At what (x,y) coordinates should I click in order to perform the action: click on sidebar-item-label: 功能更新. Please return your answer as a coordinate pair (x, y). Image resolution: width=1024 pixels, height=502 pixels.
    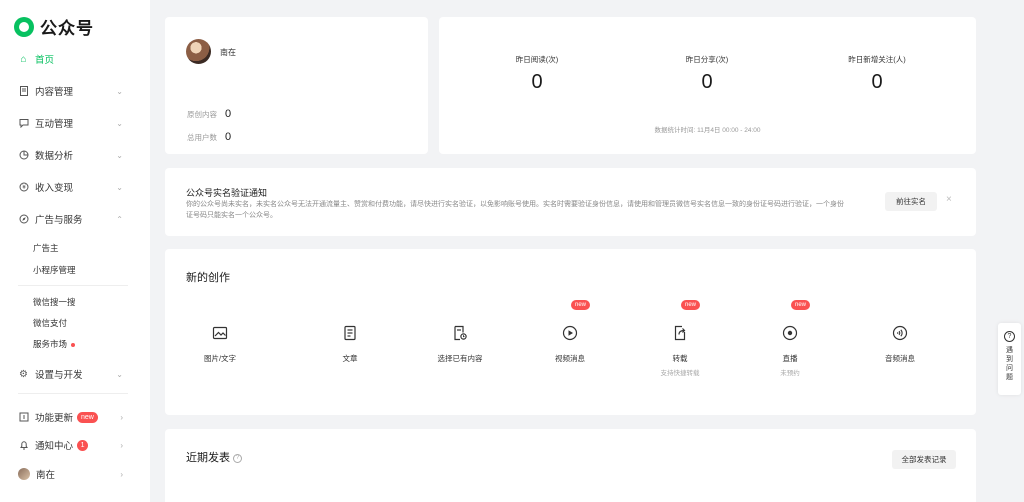
    Looking at the image, I should click on (54, 418).